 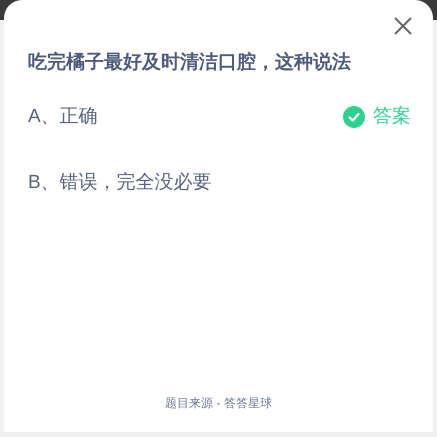 I want to click on question-text: 吃完橘子最好及时清洁口腔，这种说法, so click(x=190, y=62).